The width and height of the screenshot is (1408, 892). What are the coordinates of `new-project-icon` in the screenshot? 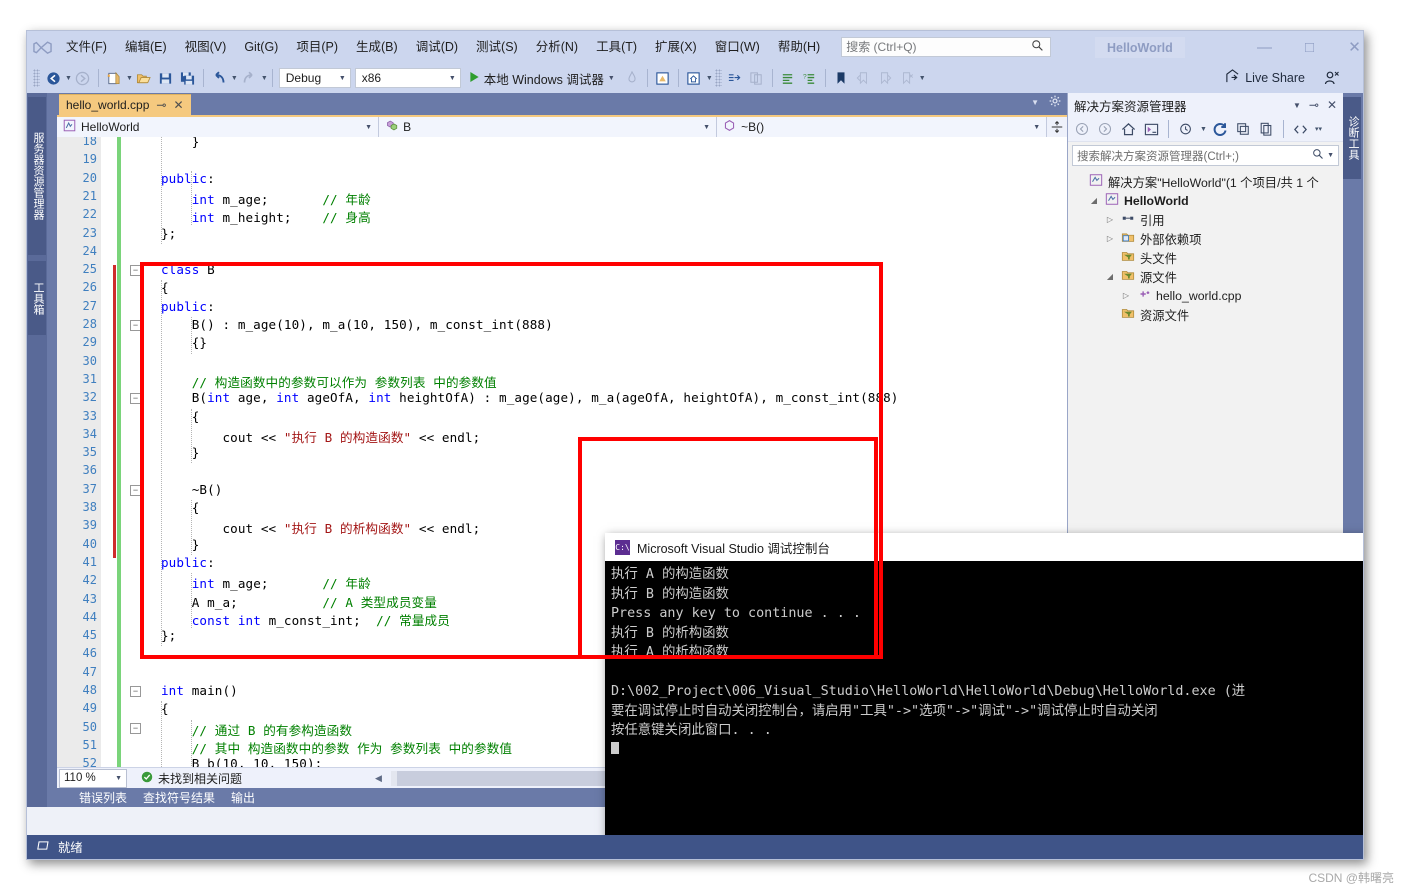 It's located at (114, 78).